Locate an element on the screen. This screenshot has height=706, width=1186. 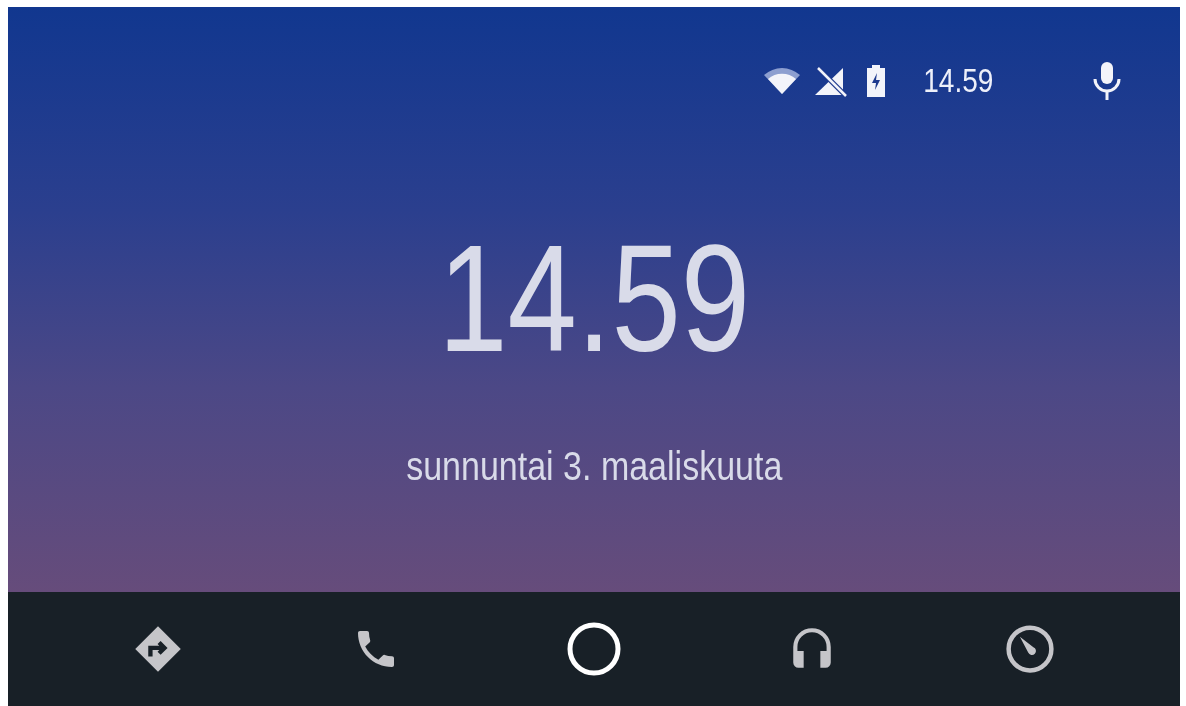
home-circle-icon is located at coordinates (594, 649).